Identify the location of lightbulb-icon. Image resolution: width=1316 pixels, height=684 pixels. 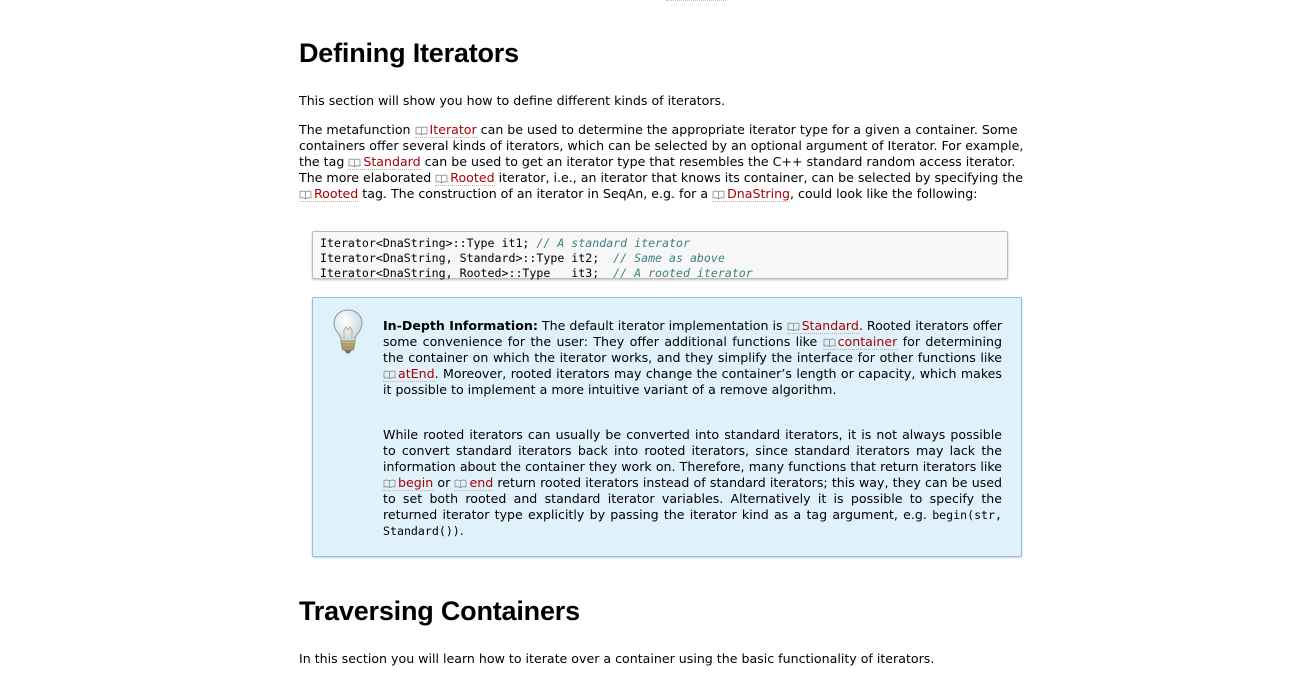
(348, 331).